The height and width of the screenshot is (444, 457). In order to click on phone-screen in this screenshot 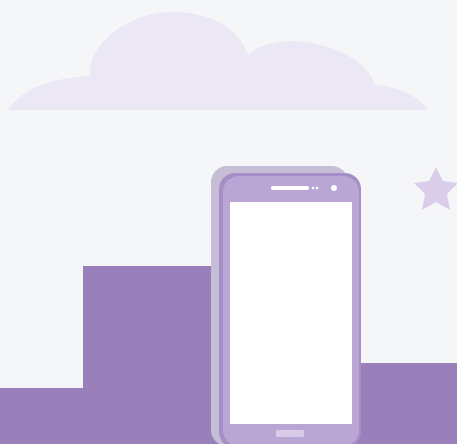, I will do `click(291, 313)`.